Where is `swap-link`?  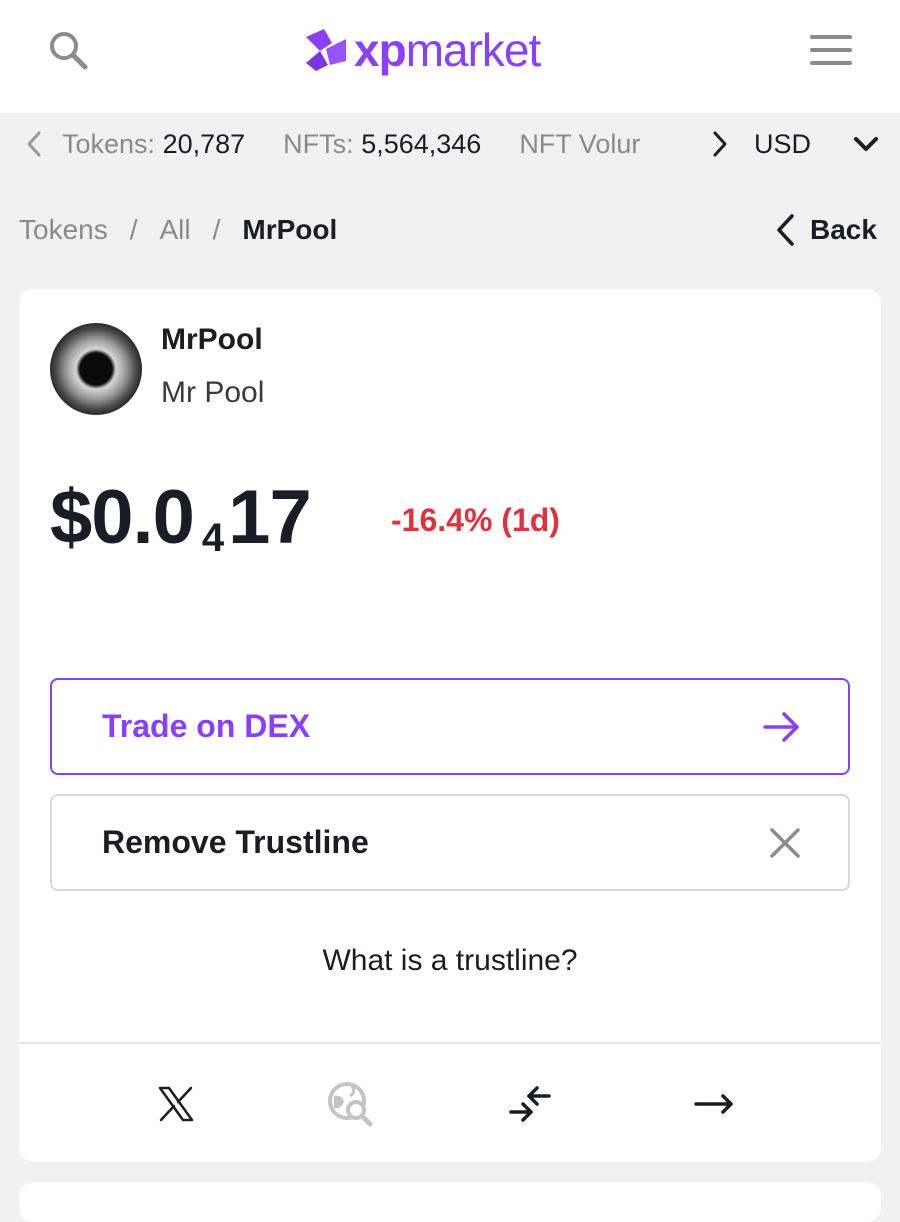
swap-link is located at coordinates (530, 1104).